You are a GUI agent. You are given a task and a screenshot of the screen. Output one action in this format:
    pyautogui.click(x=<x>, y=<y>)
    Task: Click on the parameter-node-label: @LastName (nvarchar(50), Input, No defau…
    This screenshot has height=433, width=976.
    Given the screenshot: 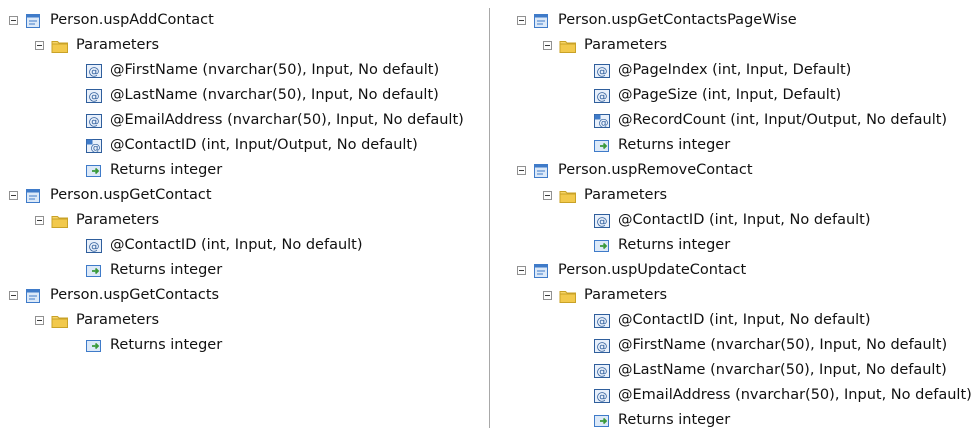 What is the action you would take?
    pyautogui.click(x=274, y=95)
    